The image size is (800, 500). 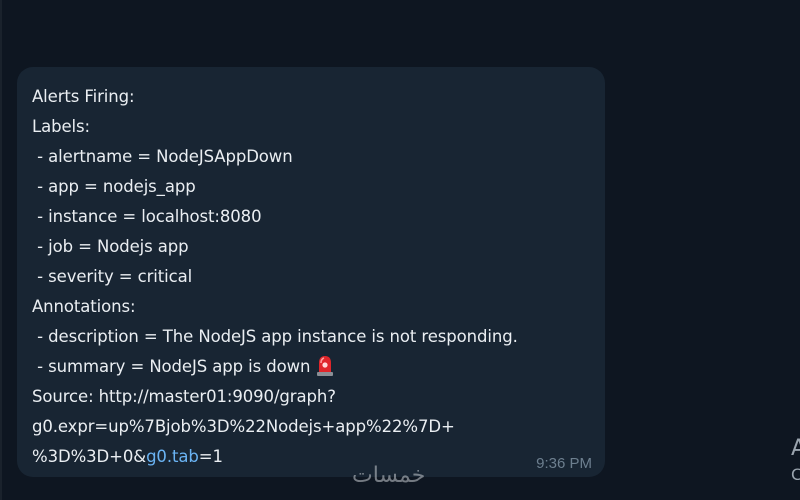 I want to click on message-line: Source: http://master01:9090/graph?, so click(x=184, y=396).